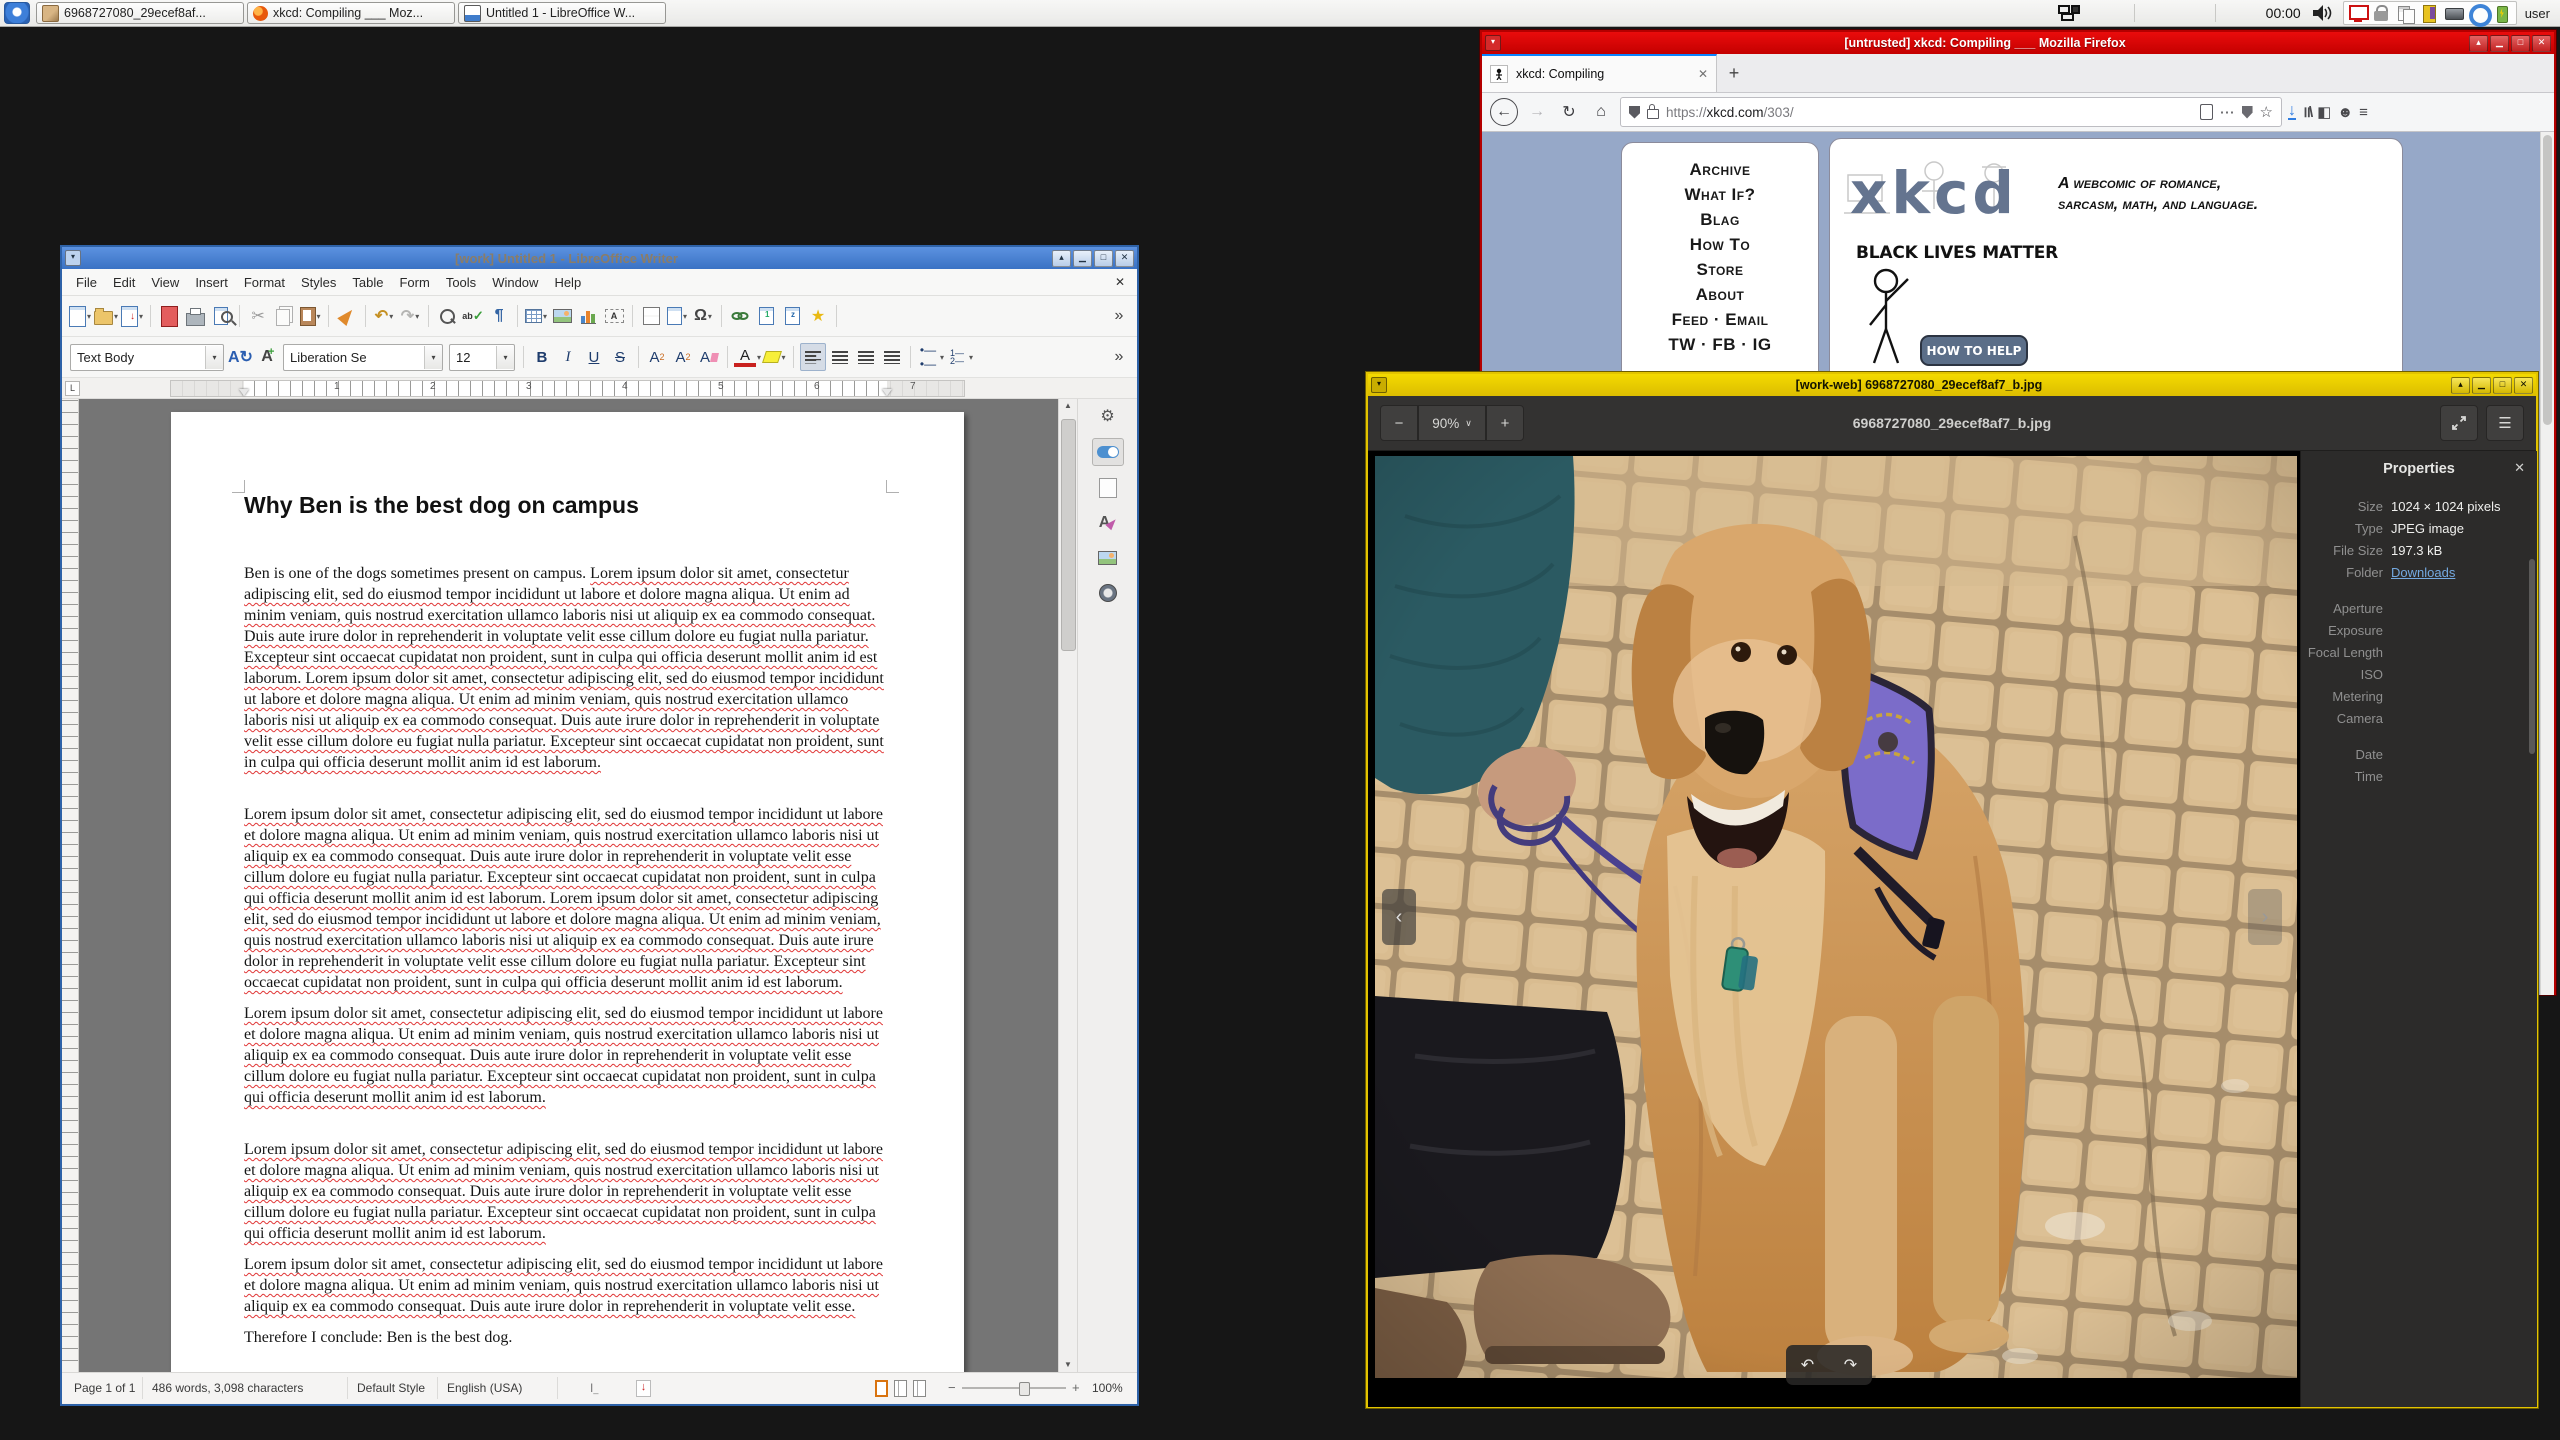 The height and width of the screenshot is (1440, 2560). What do you see at coordinates (2519, 468) in the screenshot?
I see `properties-close-icon: ✕` at bounding box center [2519, 468].